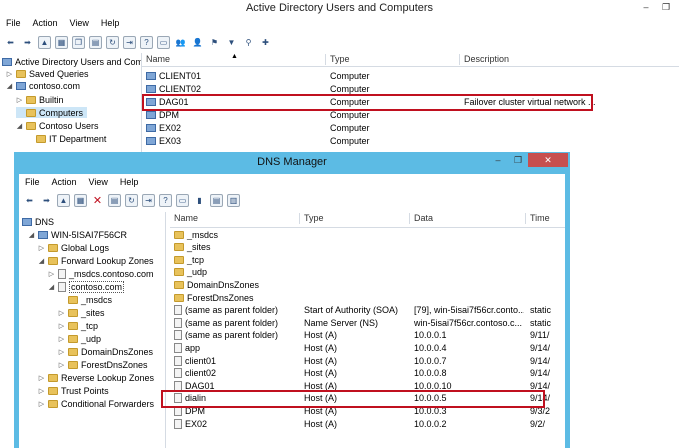 The width and height of the screenshot is (679, 448). I want to click on ad-menu-file: File, so click(13, 24).